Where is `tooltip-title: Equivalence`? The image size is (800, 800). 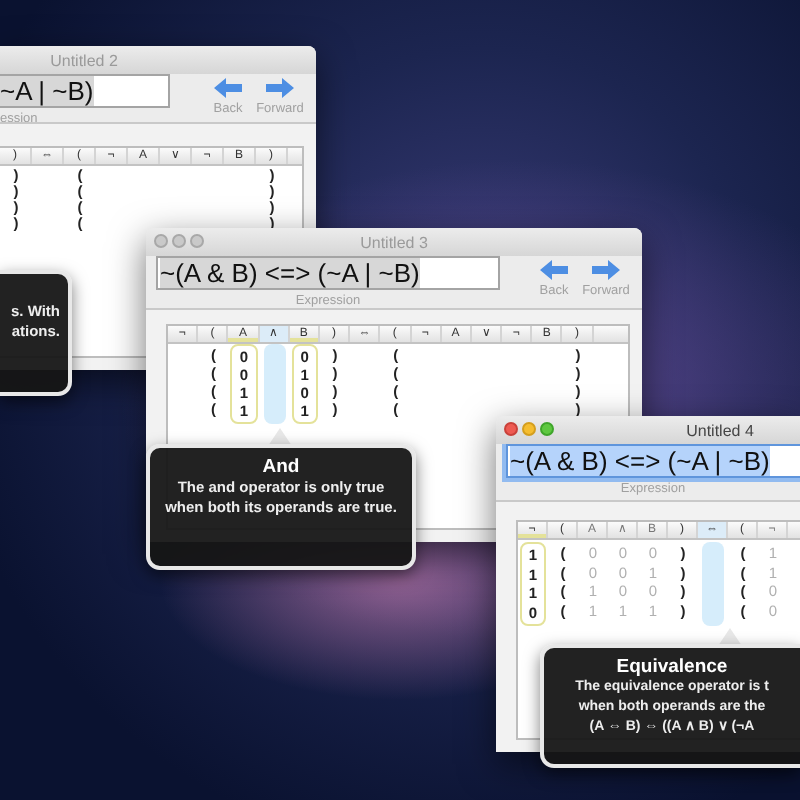 tooltip-title: Equivalence is located at coordinates (672, 667).